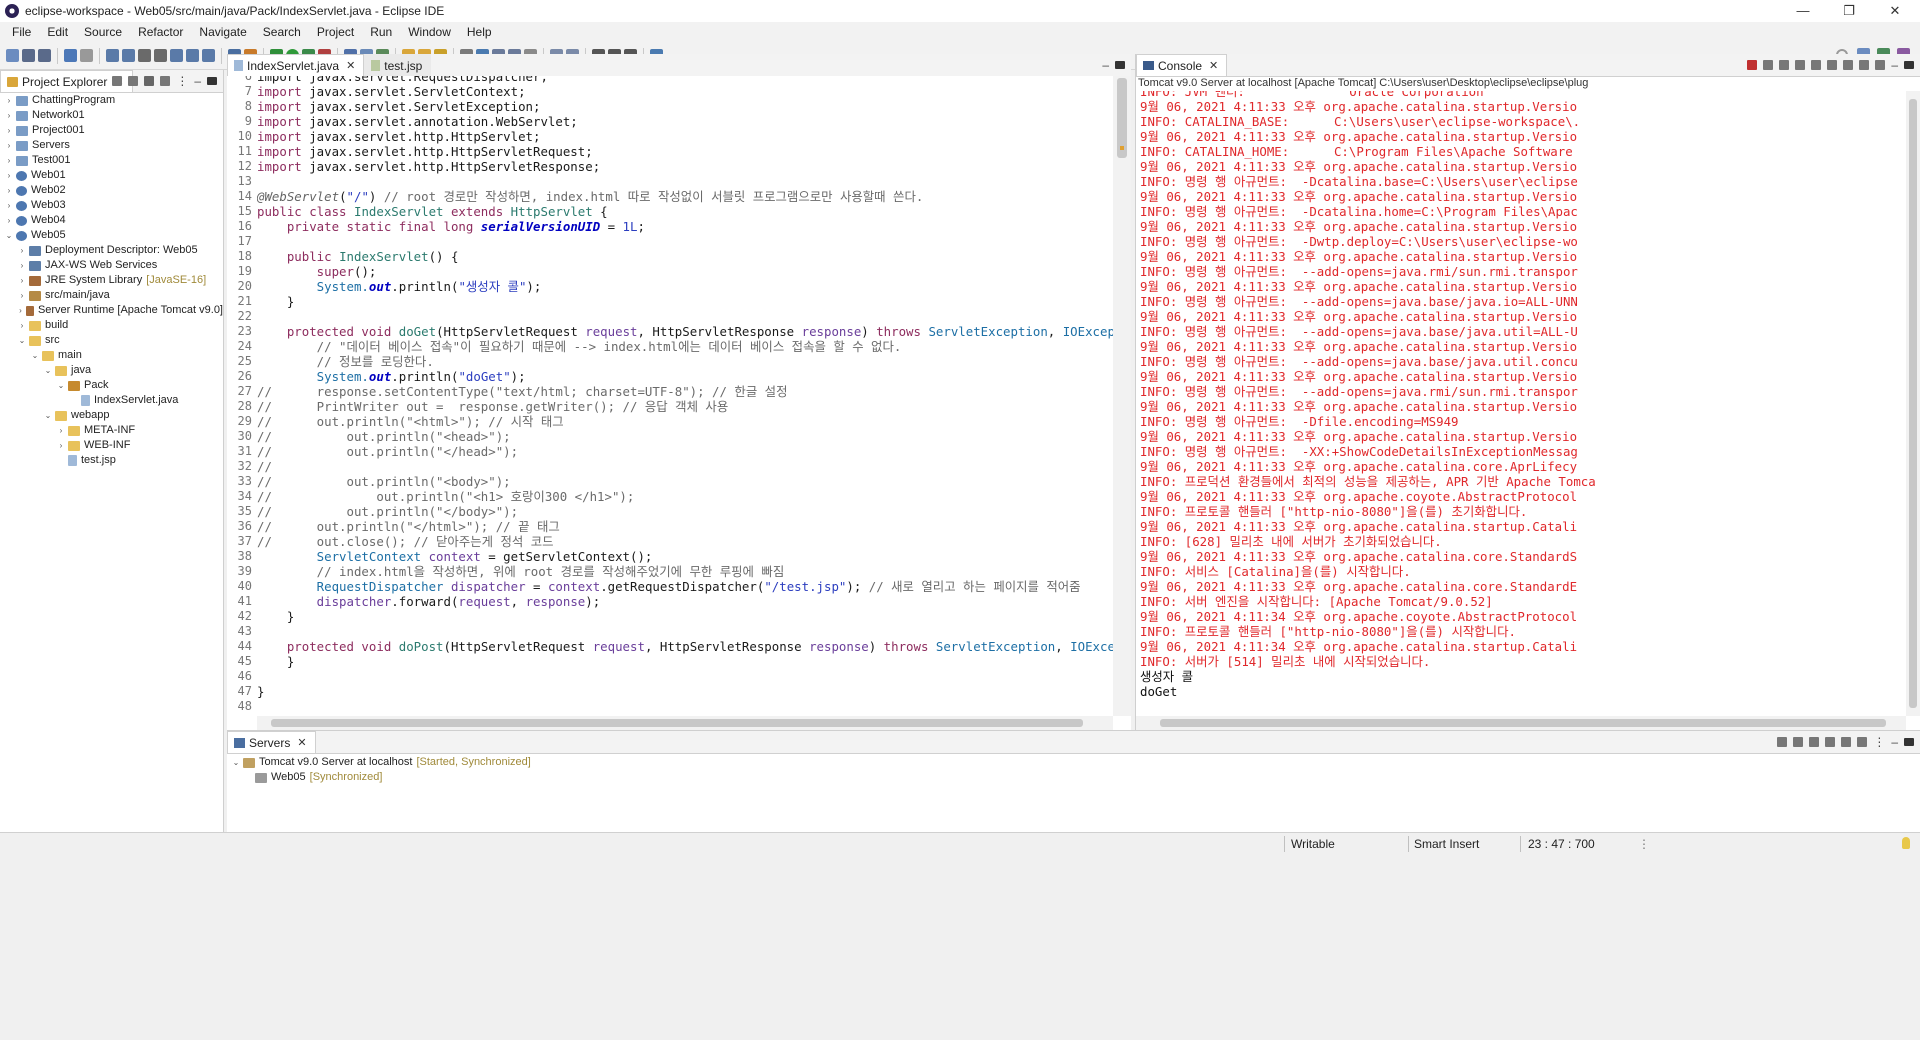 The image size is (1920, 1040). Describe the element at coordinates (335, 32) in the screenshot. I see `menu-project: Project` at that location.